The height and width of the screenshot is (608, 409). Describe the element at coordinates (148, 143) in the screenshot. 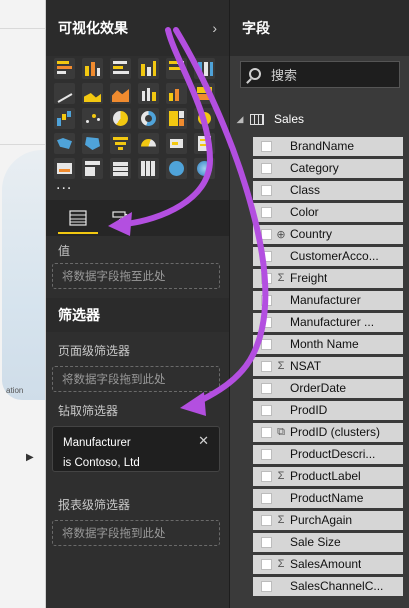

I see `gauge-icon` at that location.